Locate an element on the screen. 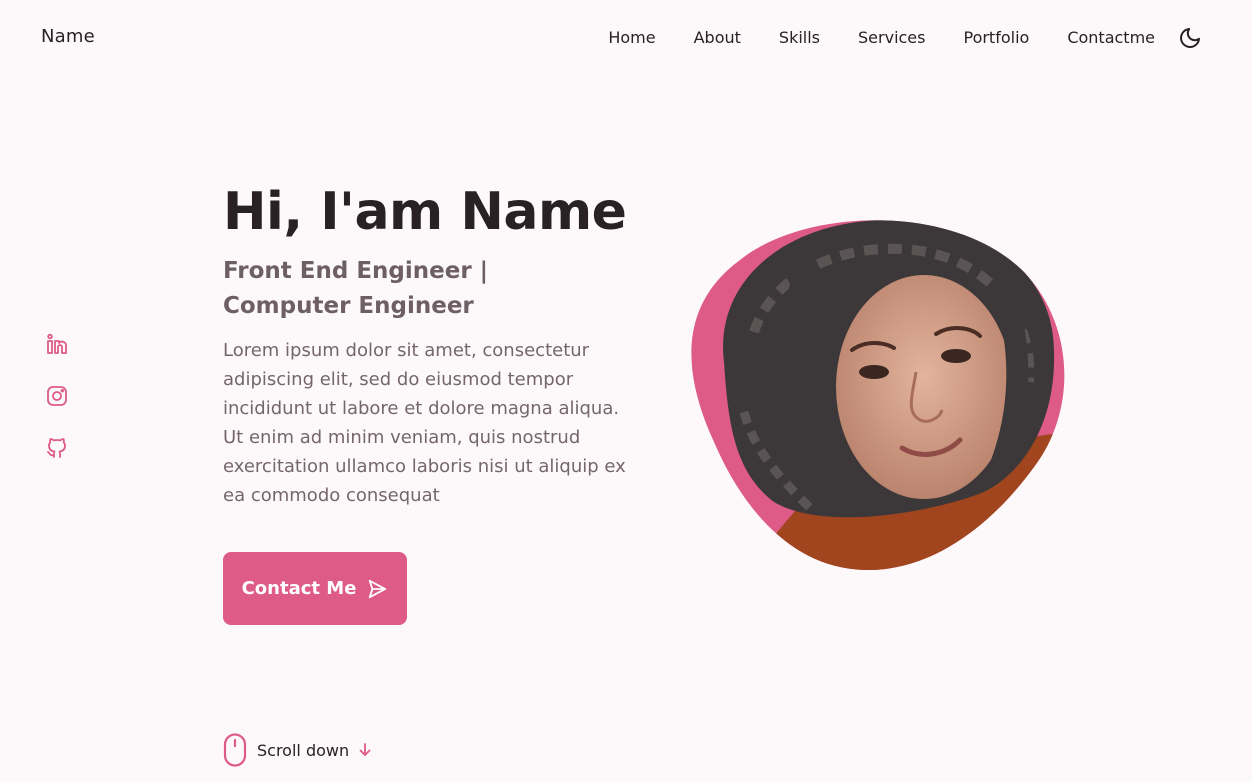 The image size is (1252, 782). instagram-icon is located at coordinates (57, 396).